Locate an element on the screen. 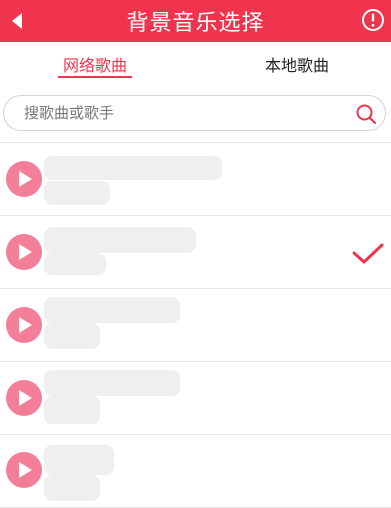 The image size is (391, 508). search-input is located at coordinates (184, 113).